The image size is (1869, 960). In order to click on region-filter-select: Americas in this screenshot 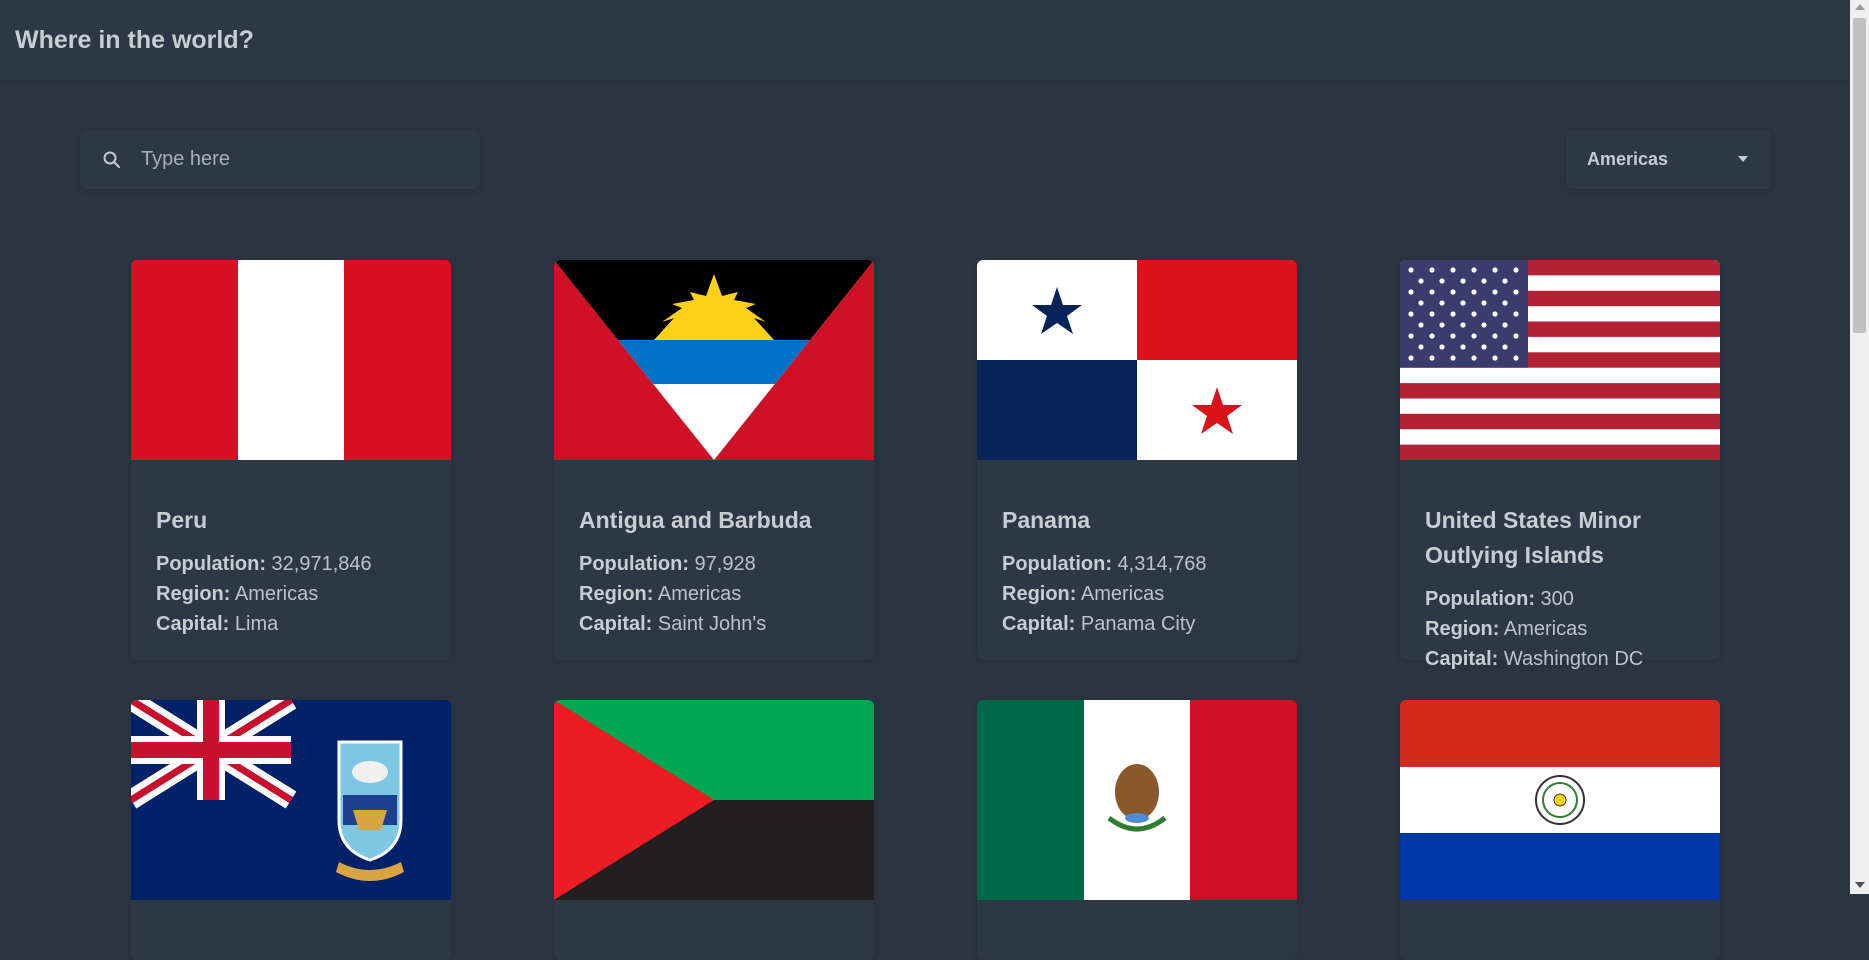, I will do `click(1668, 159)`.